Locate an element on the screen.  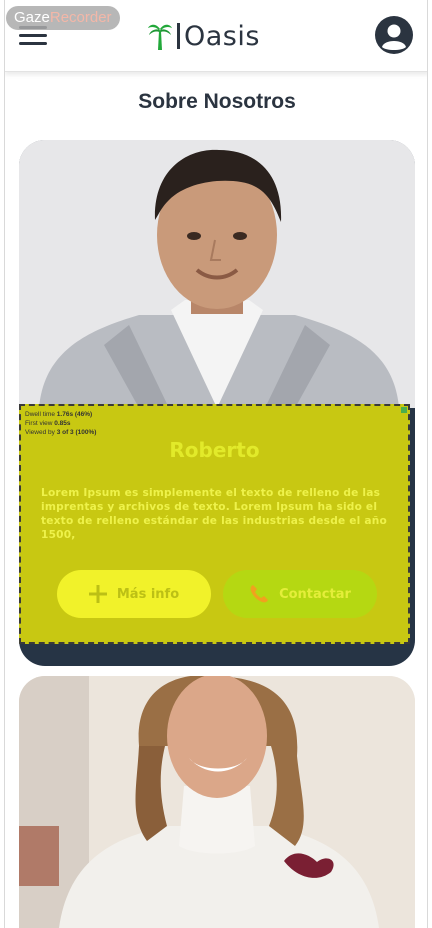
plus-icon is located at coordinates (97, 594).